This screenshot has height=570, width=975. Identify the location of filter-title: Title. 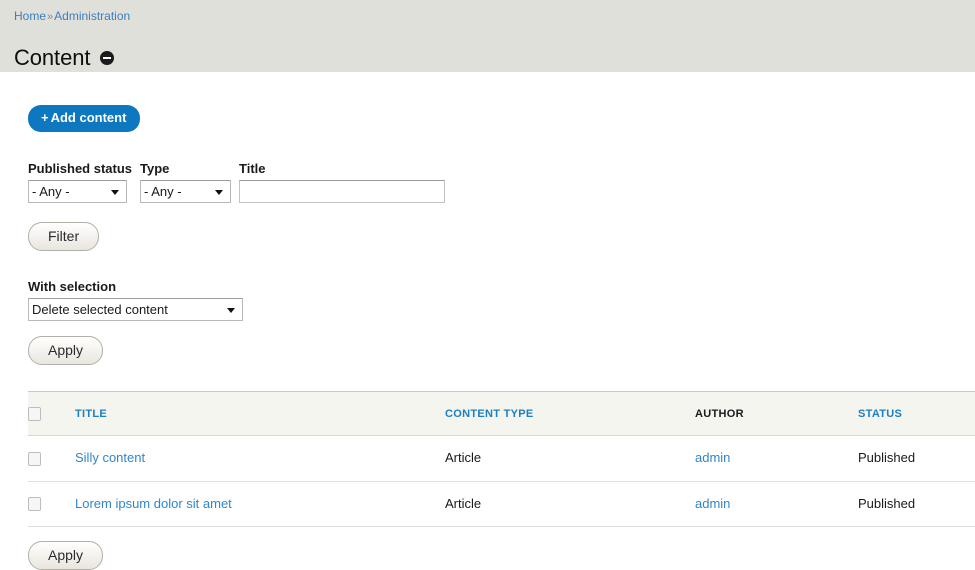
(342, 182).